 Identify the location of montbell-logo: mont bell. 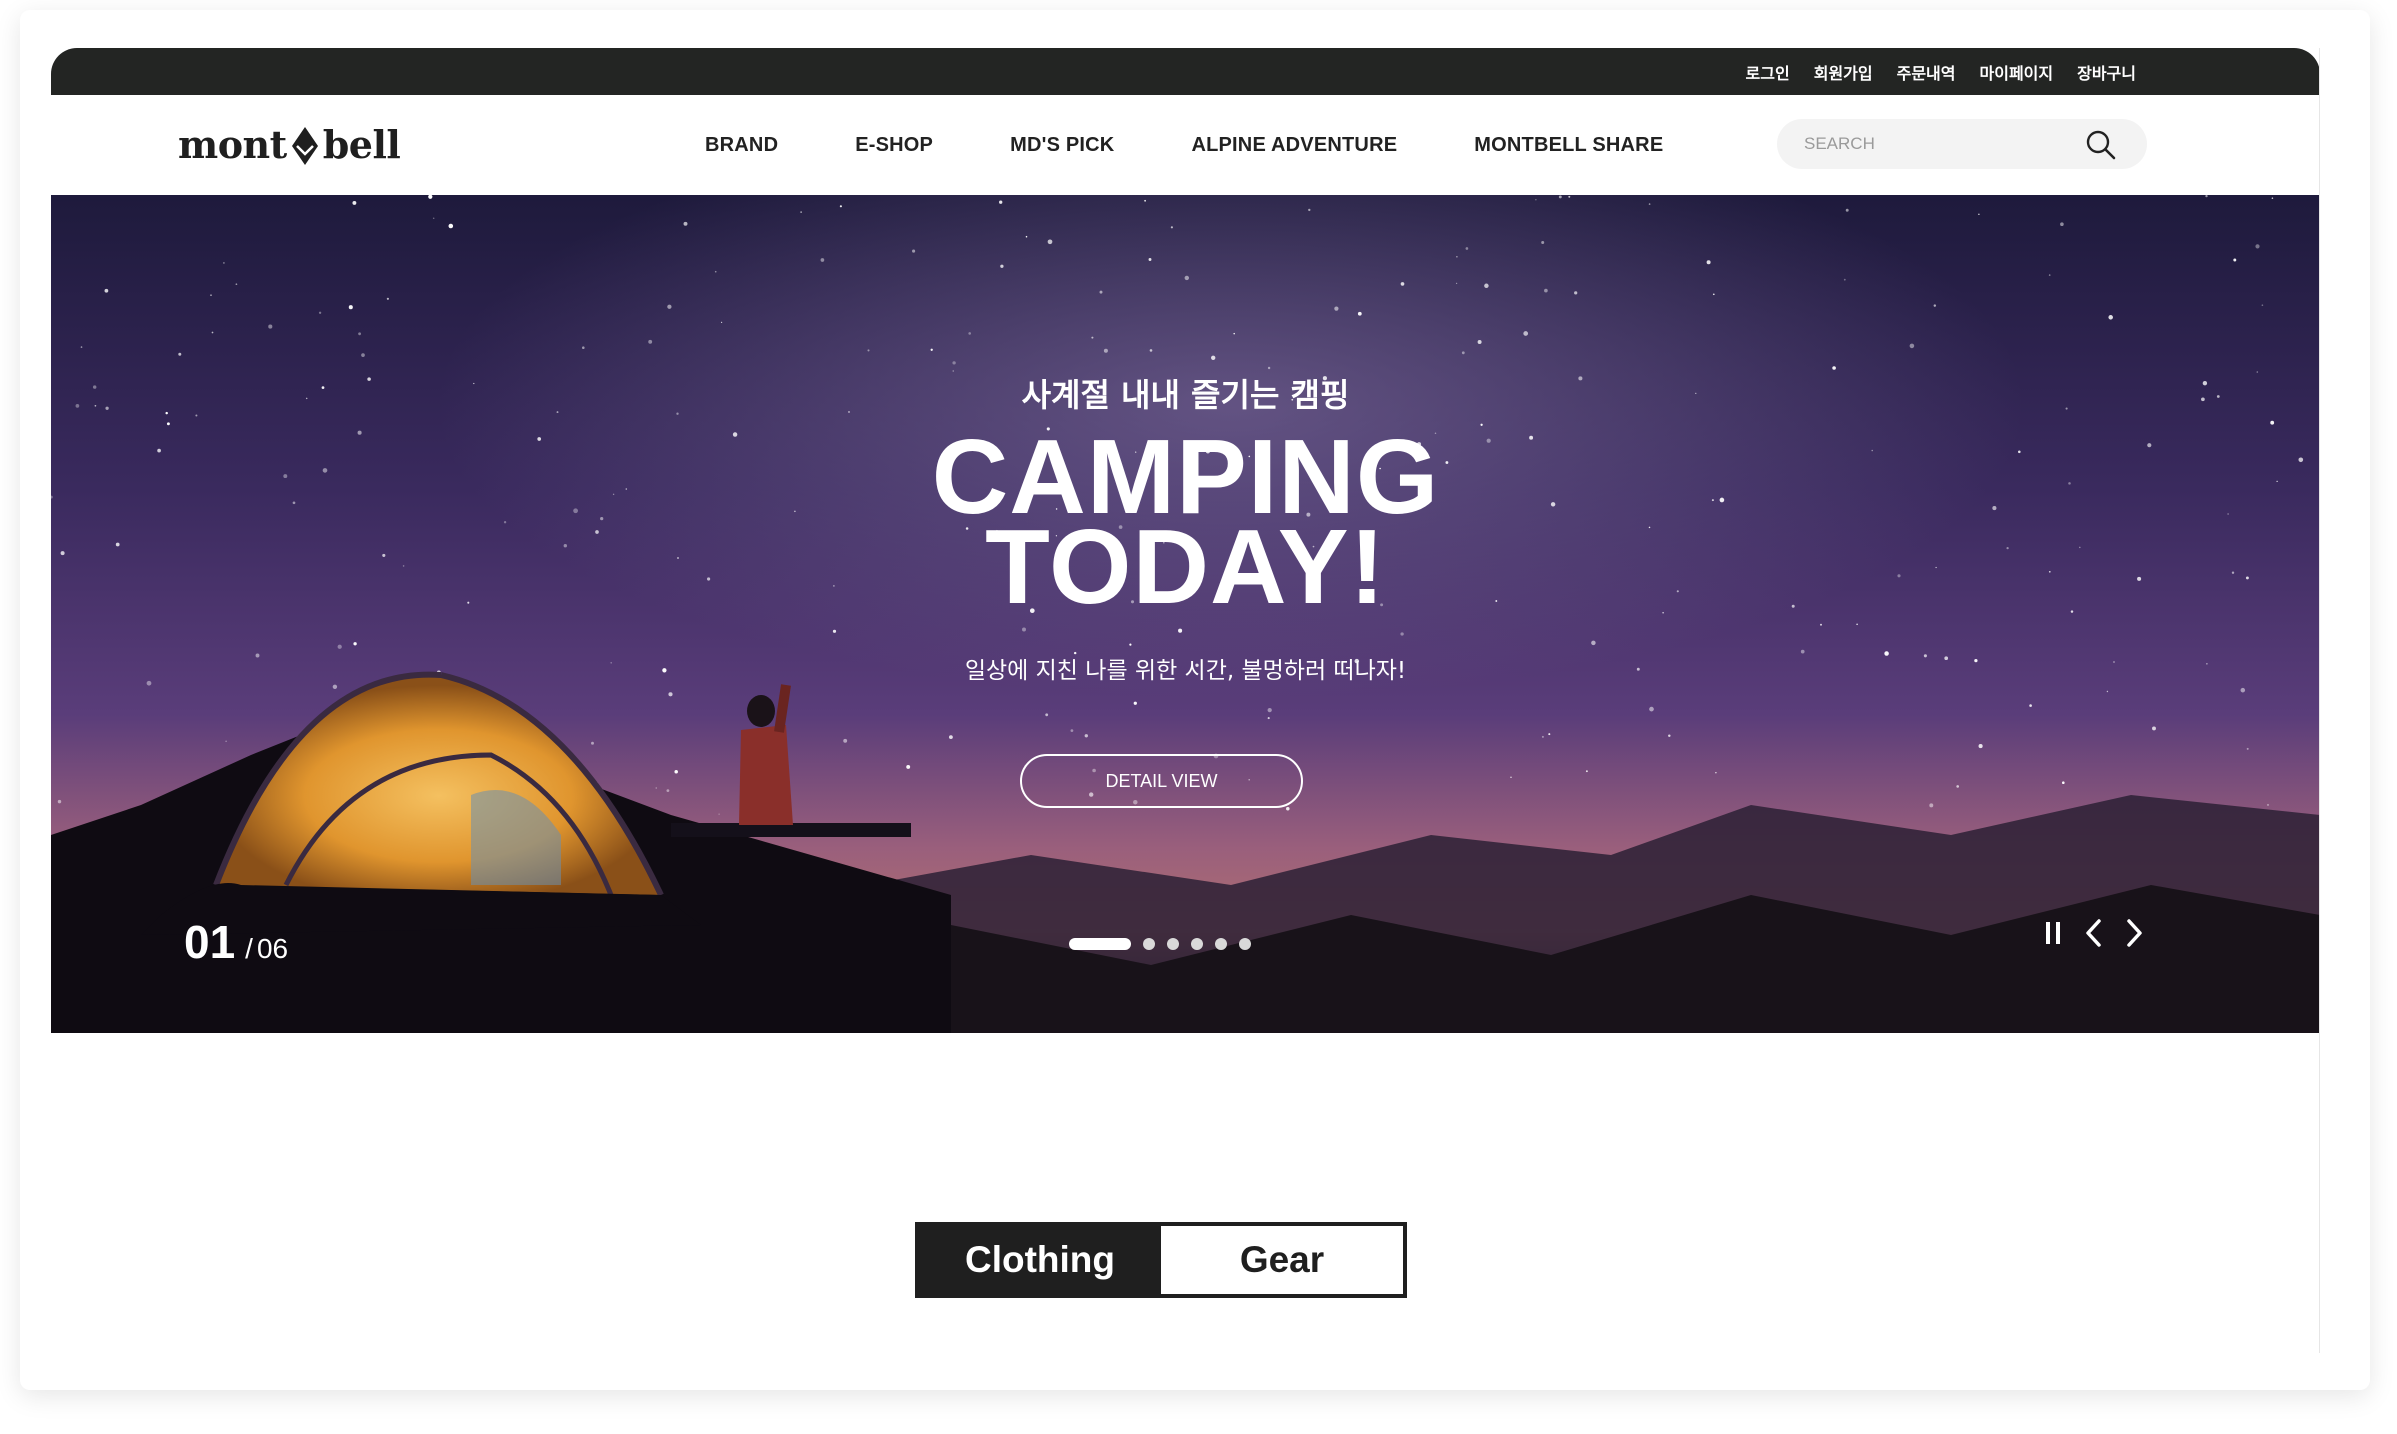
(289, 144).